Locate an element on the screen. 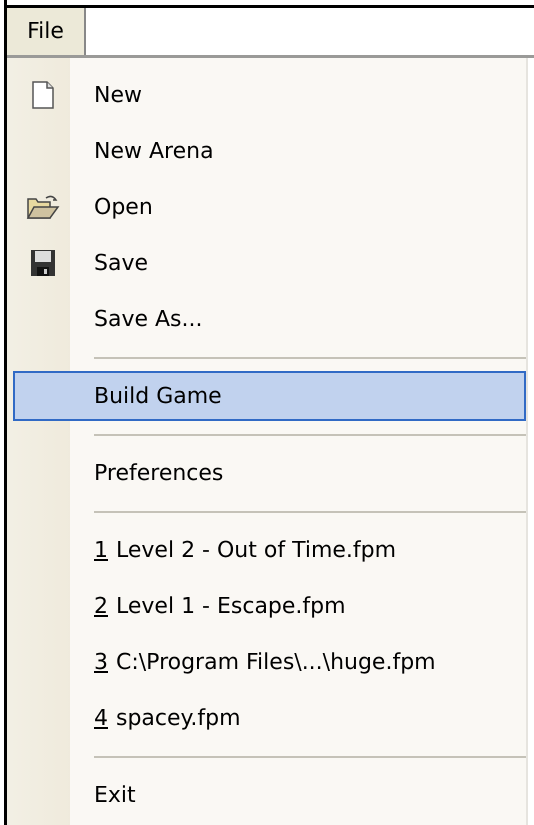 This screenshot has width=534, height=825. menu-item: 2 Level 1 - Escape.fpm is located at coordinates (269, 606).